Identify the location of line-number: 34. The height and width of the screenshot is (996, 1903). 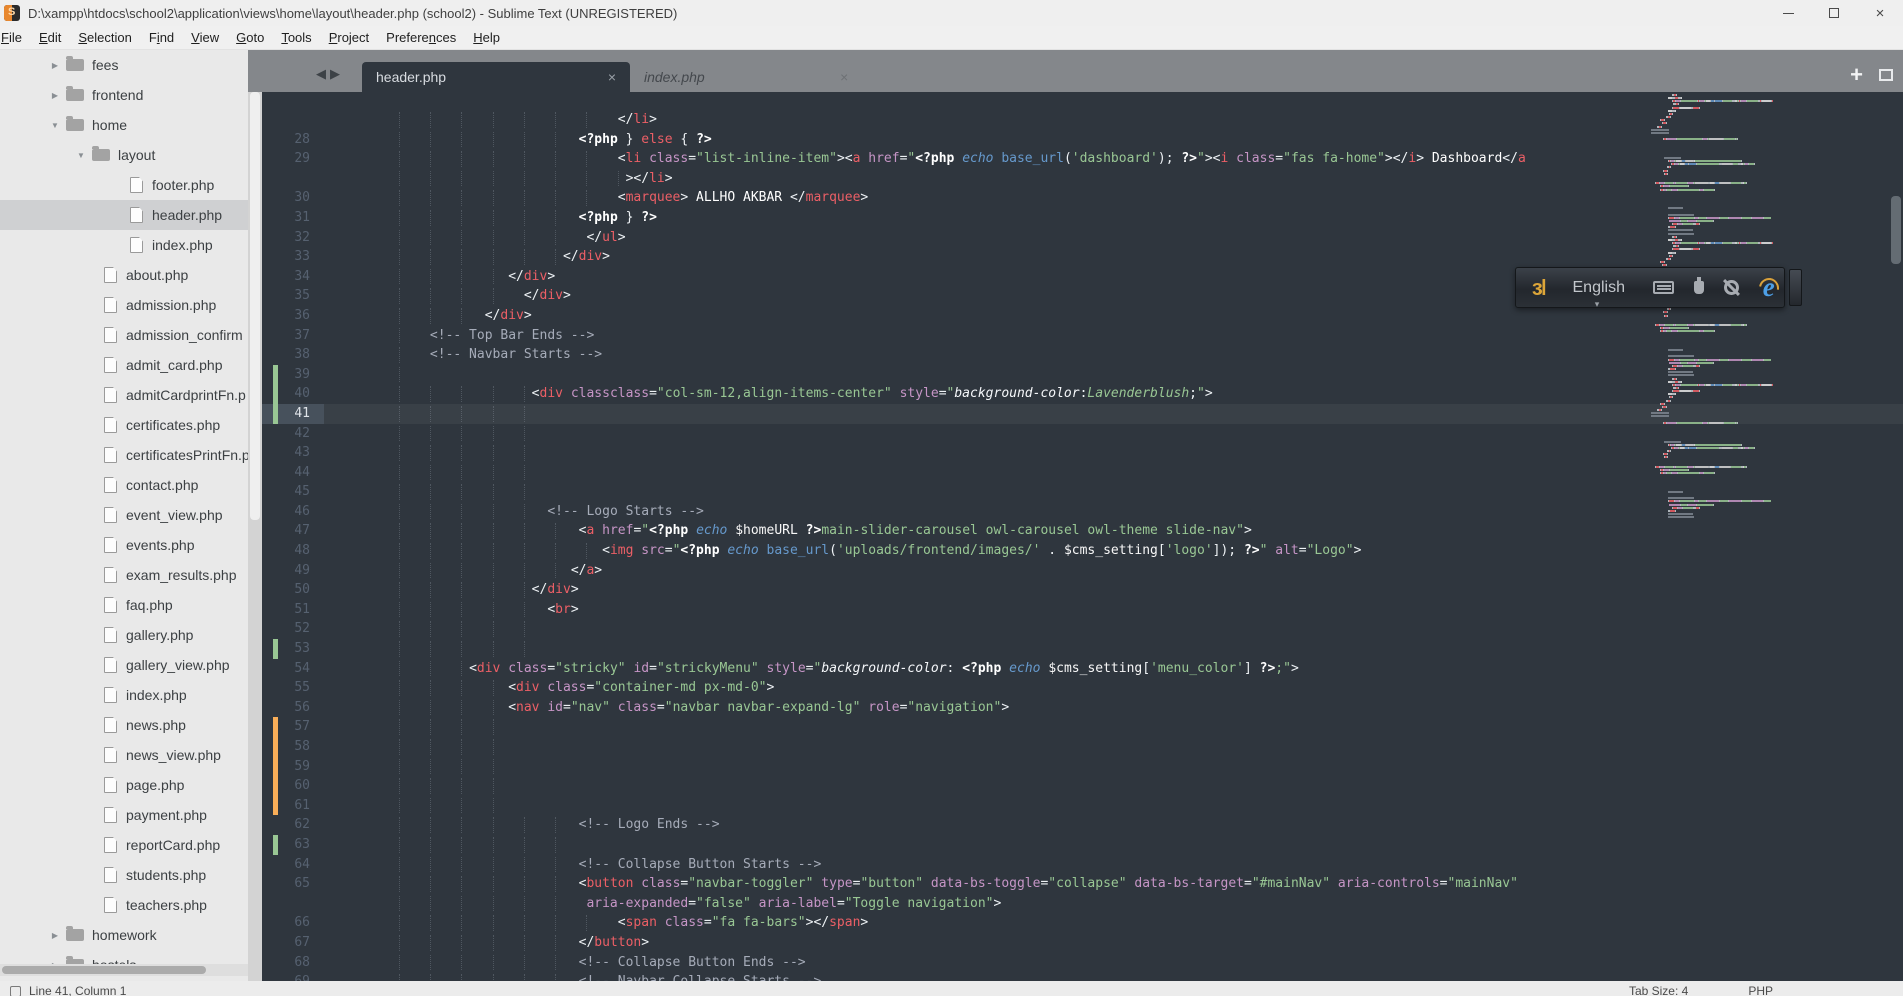
(293, 277).